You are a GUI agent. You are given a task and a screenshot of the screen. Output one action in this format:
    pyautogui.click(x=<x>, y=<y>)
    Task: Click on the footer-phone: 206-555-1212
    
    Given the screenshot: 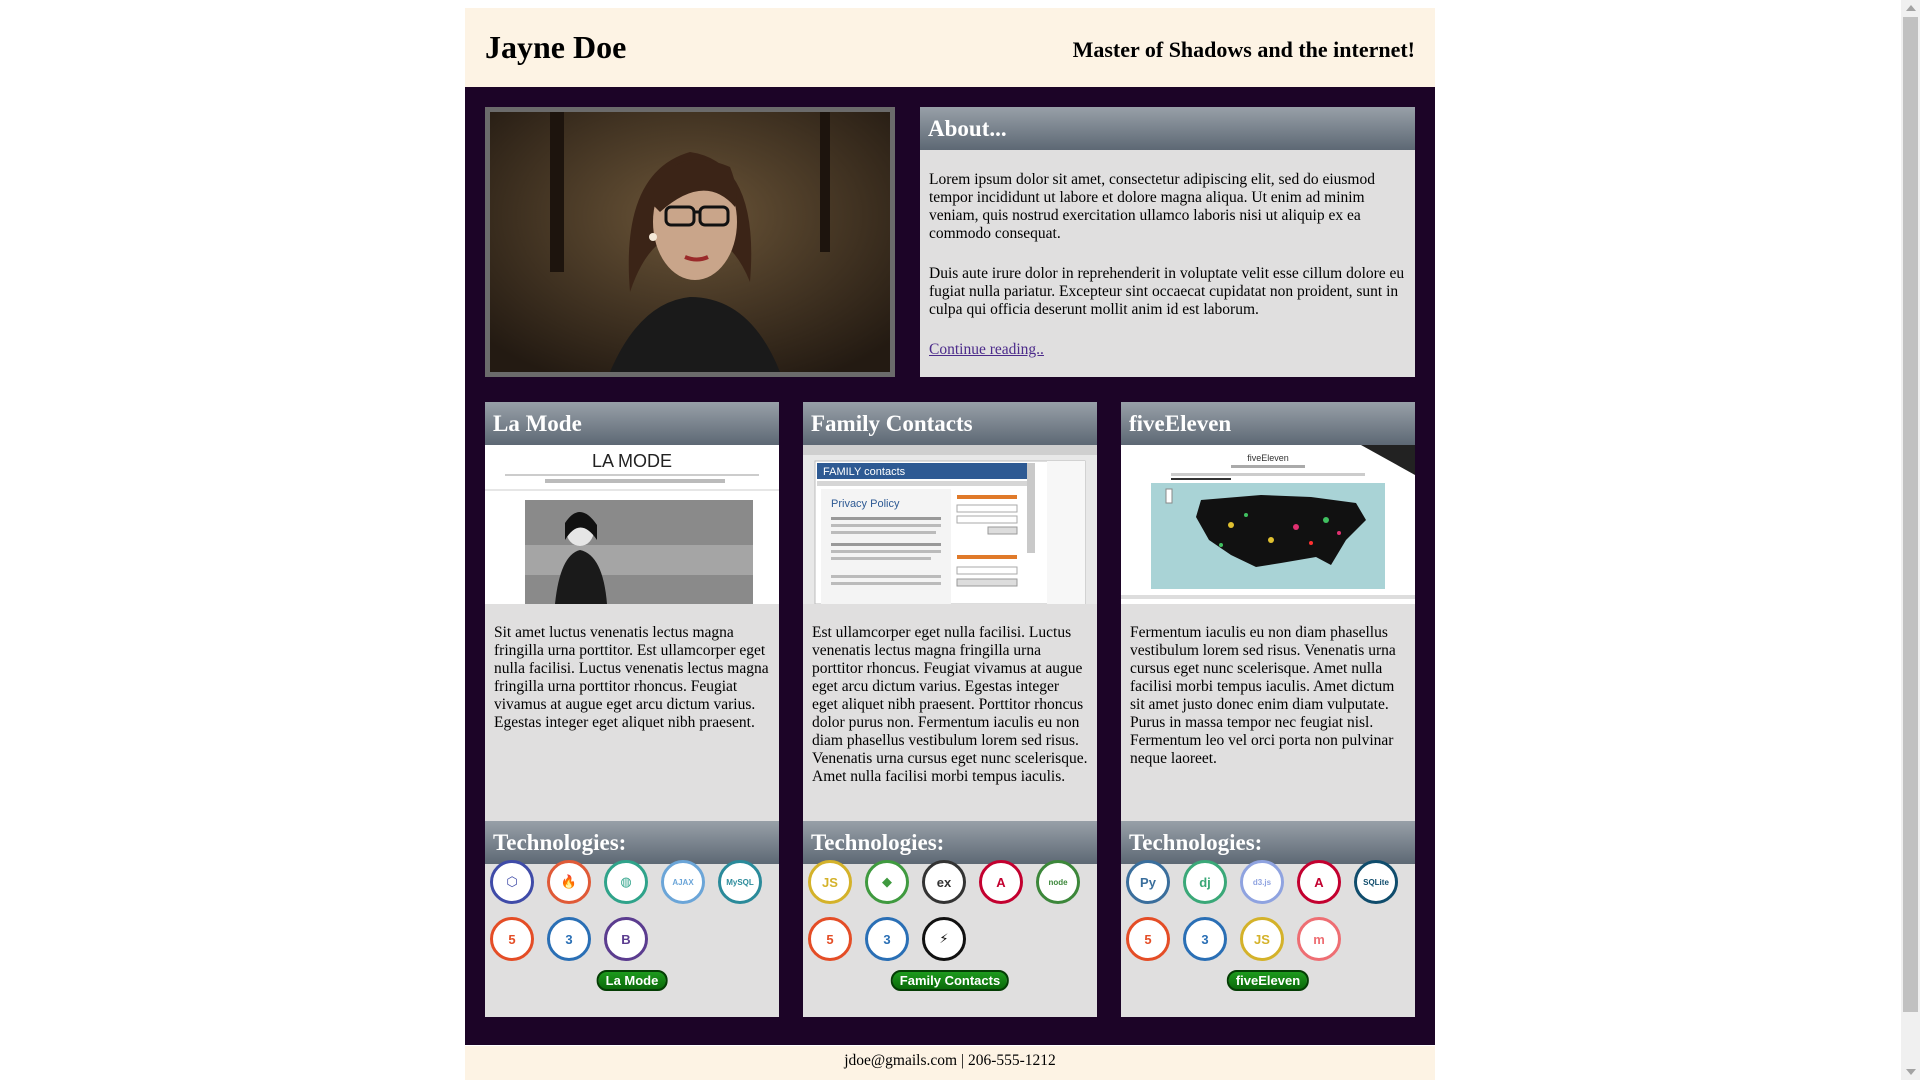 What is the action you would take?
    pyautogui.click(x=1011, y=1060)
    